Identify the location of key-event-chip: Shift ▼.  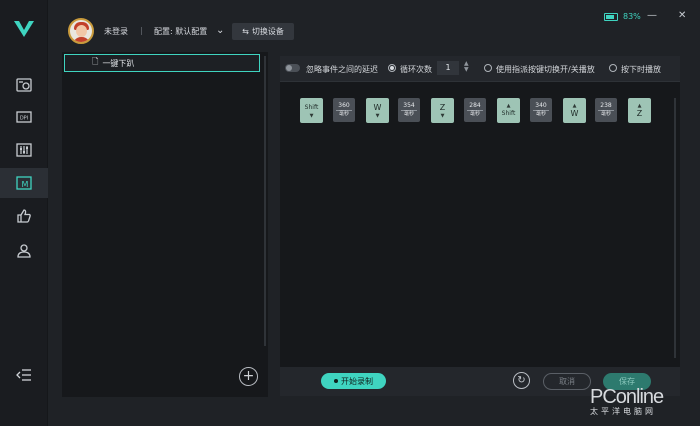
(311, 110).